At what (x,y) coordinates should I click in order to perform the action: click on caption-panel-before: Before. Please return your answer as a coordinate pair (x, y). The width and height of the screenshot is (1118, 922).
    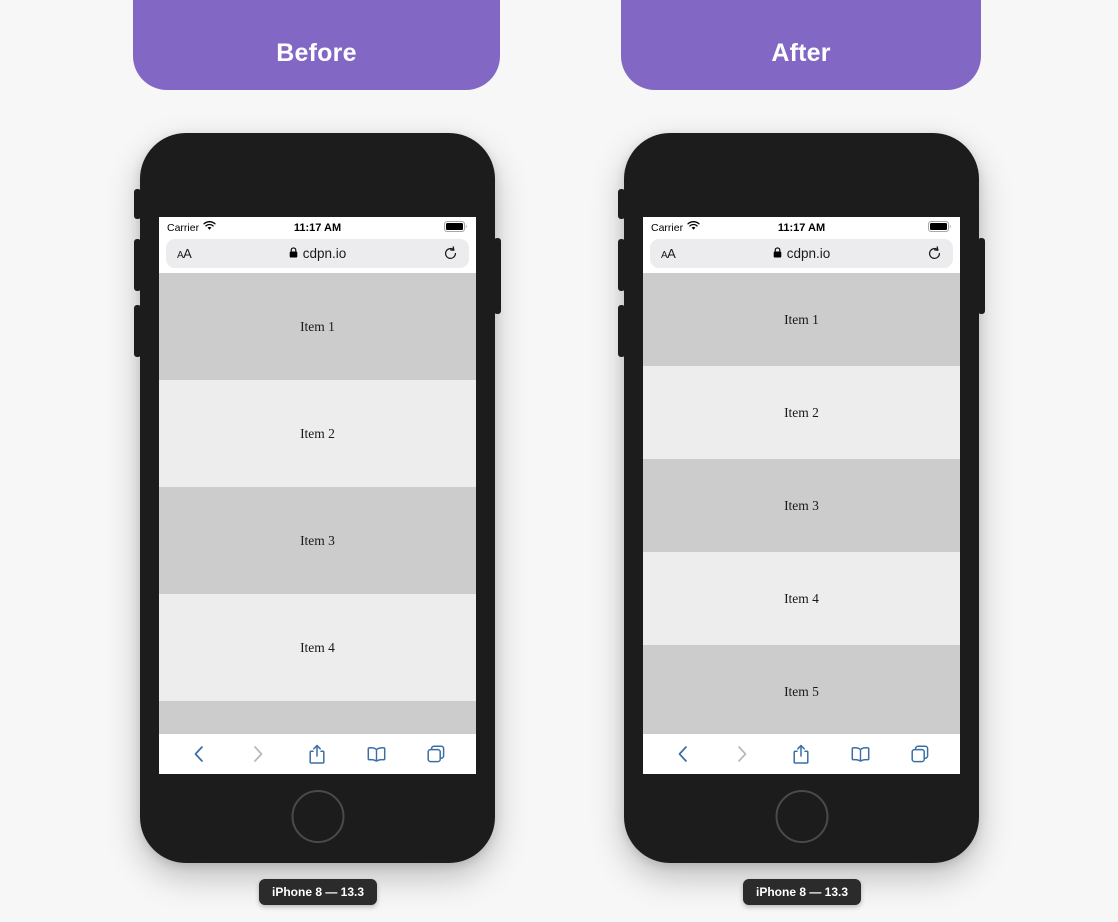
    Looking at the image, I should click on (316, 45).